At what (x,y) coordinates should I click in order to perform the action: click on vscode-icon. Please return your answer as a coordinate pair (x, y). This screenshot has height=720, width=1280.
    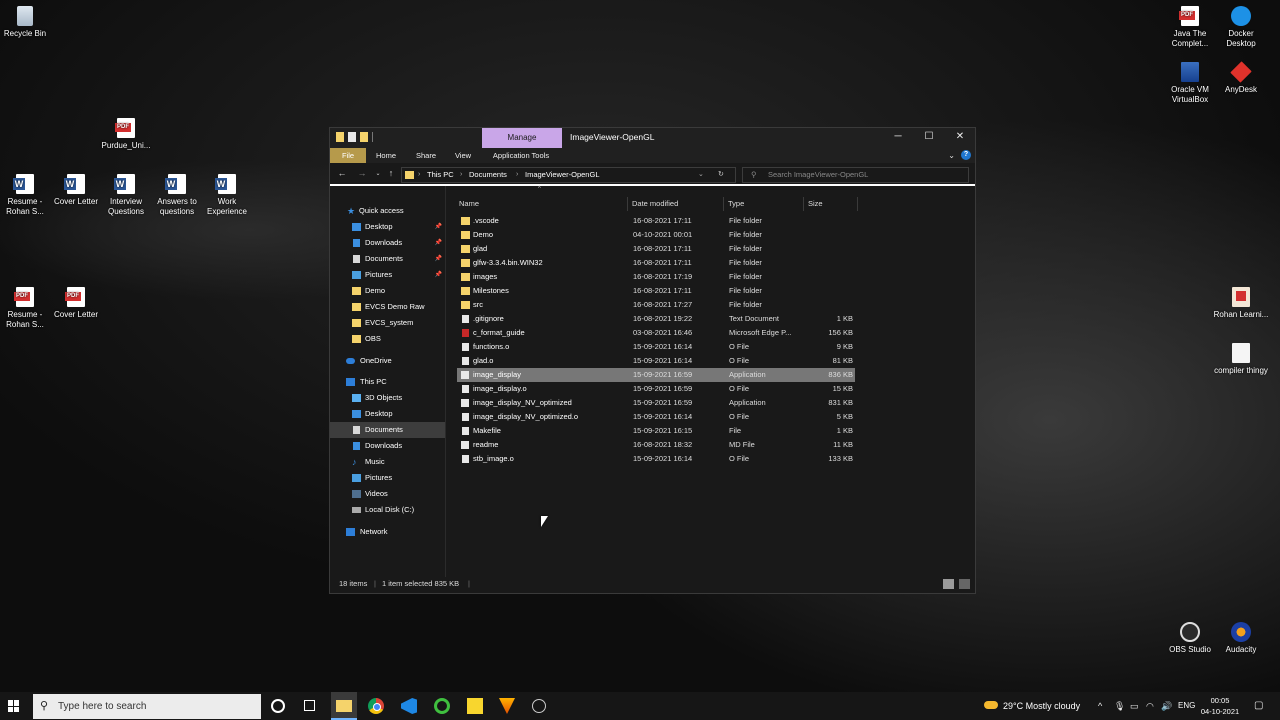
    Looking at the image, I should click on (409, 706).